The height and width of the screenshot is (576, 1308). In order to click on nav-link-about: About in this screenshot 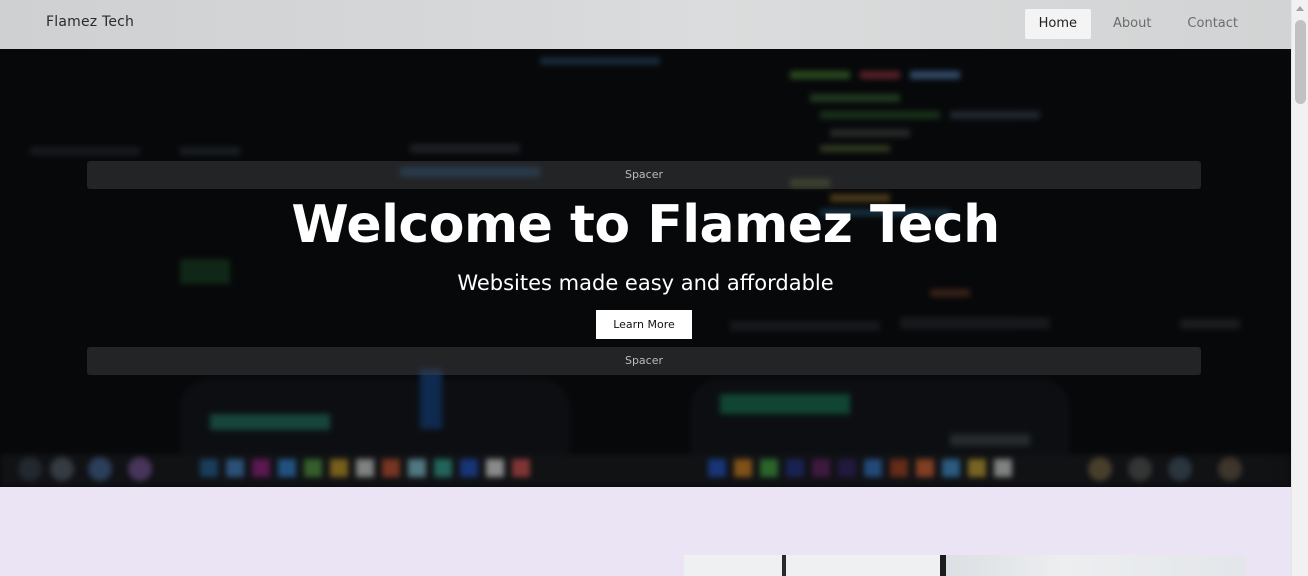, I will do `click(1132, 24)`.